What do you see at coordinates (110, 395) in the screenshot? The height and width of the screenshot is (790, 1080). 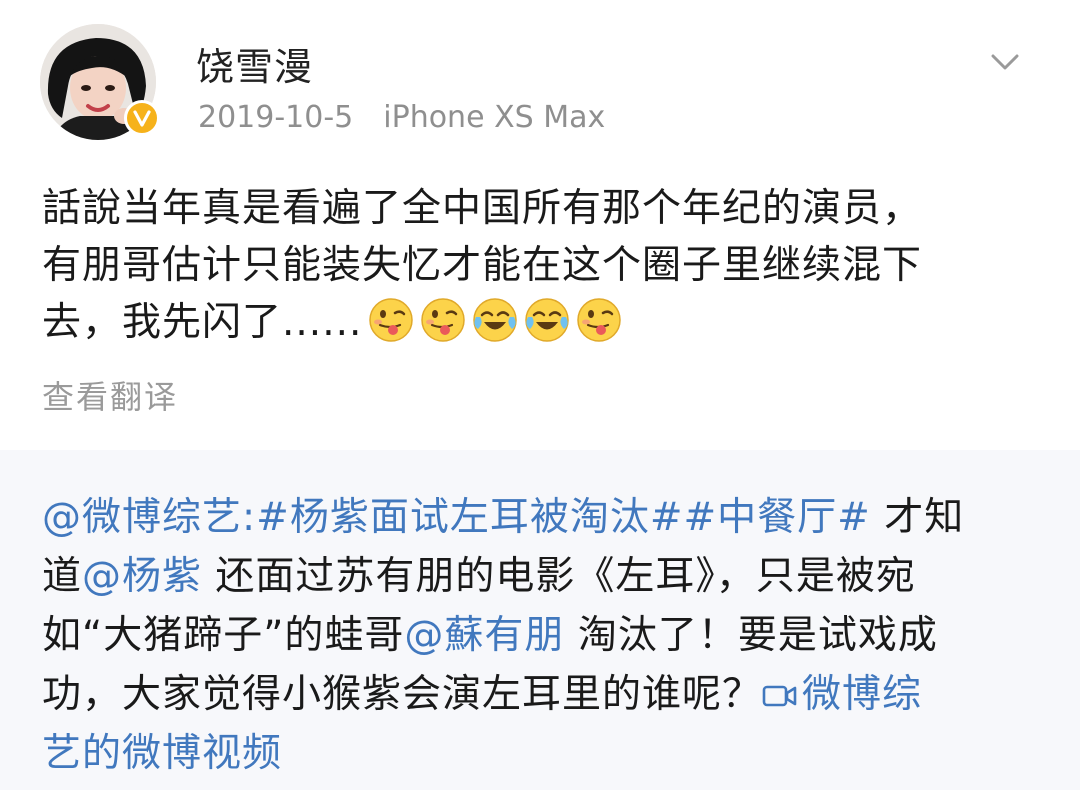 I see `translate-link: 查看翻译` at bounding box center [110, 395].